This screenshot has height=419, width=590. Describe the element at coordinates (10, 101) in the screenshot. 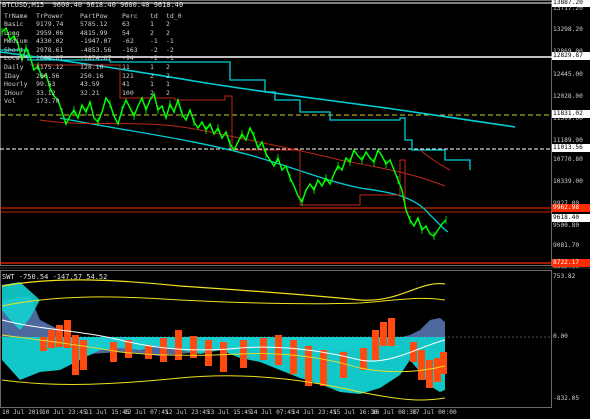

I see `legend-cell: Vol` at that location.